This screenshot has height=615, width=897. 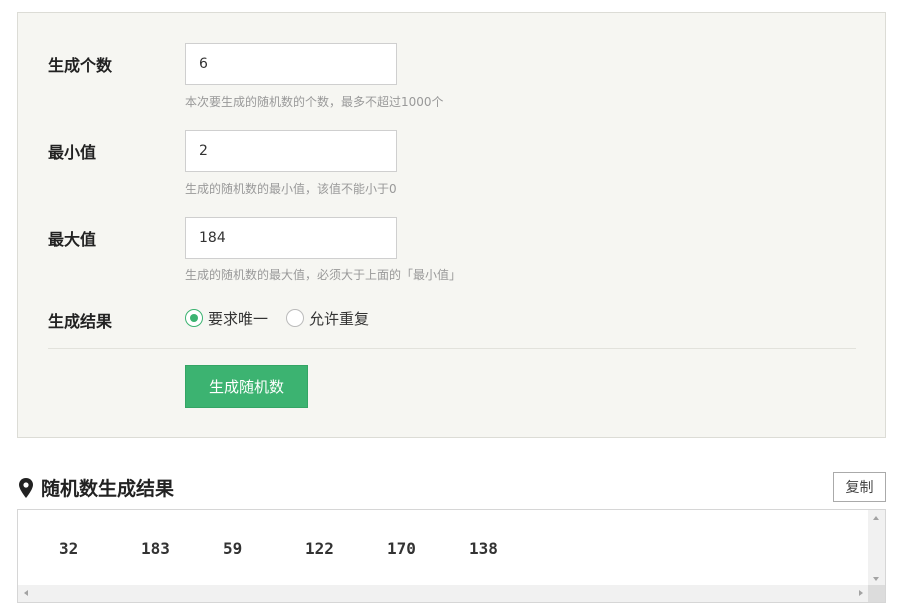 I want to click on radio-unchecked-icon, so click(x=295, y=318).